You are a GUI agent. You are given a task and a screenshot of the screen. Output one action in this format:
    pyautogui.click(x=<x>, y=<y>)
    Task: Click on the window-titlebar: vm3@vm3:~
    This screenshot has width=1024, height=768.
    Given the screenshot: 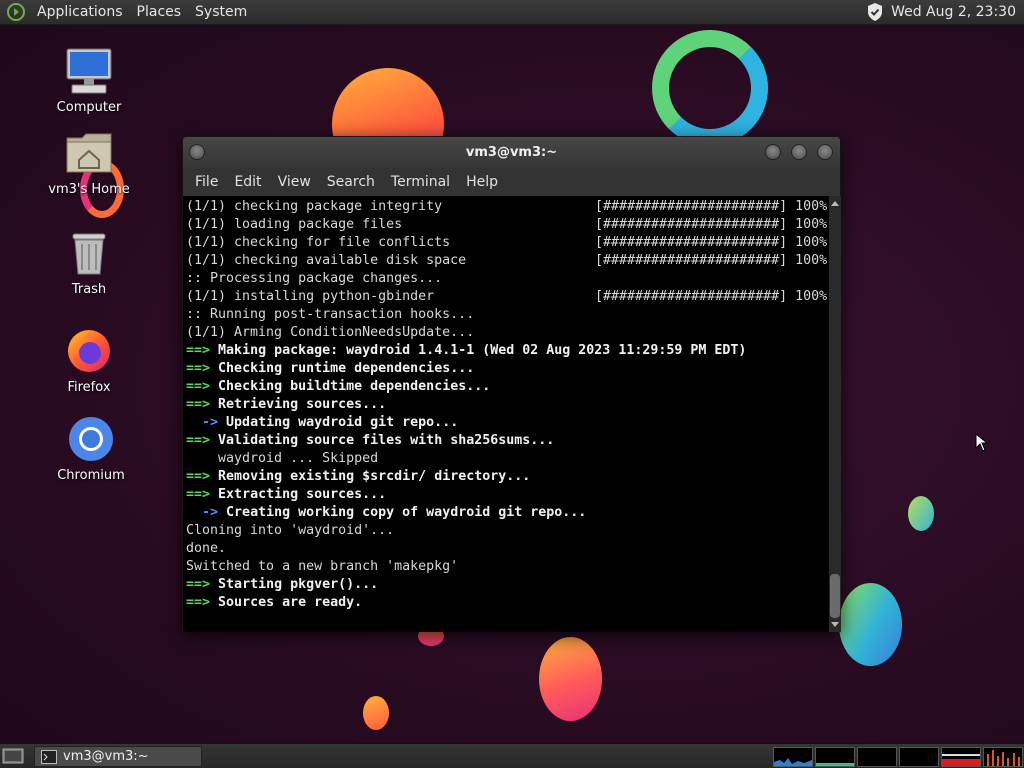 What is the action you would take?
    pyautogui.click(x=511, y=152)
    